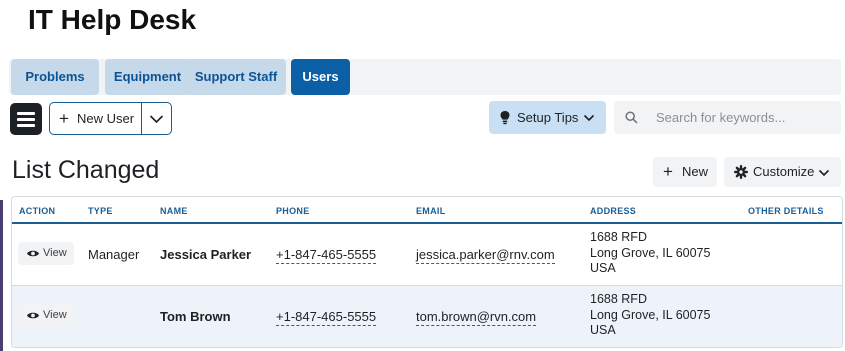  Describe the element at coordinates (293, 211) in the screenshot. I see `column-header: PHONE` at that location.